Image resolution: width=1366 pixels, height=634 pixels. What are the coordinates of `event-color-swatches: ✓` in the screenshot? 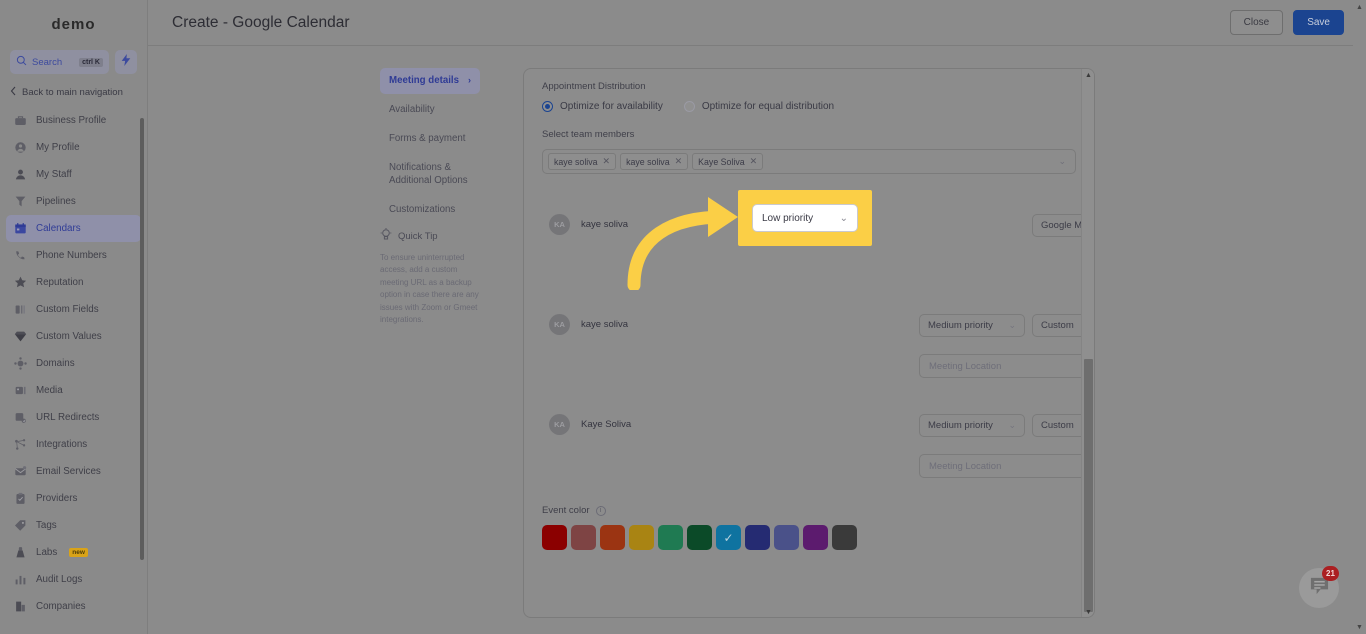 It's located at (809, 537).